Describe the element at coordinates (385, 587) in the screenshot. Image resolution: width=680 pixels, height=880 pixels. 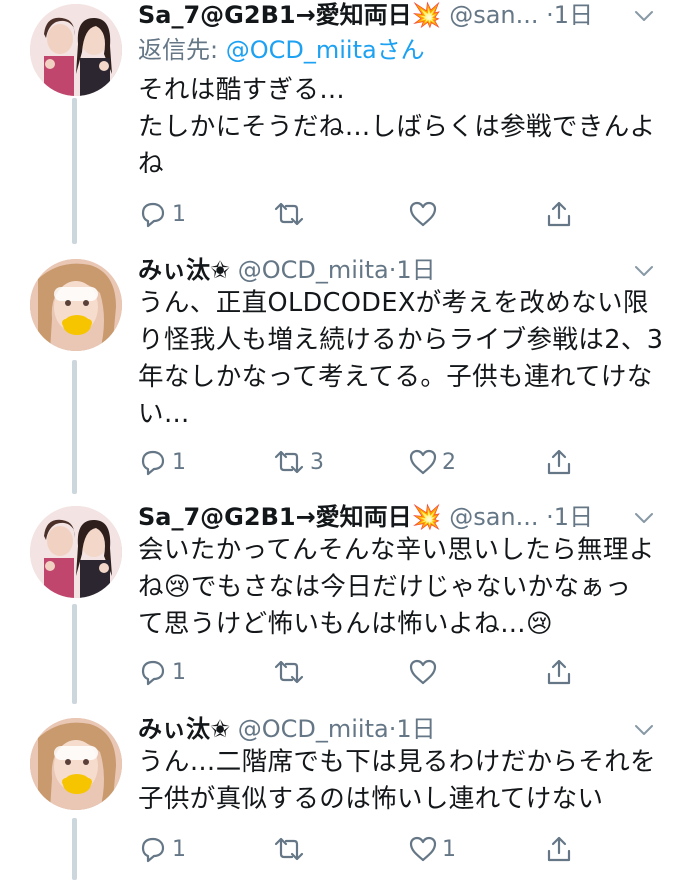
I see `tweet-text-line: ね😢でもさなは今日だけじゃないかなぁっ` at that location.